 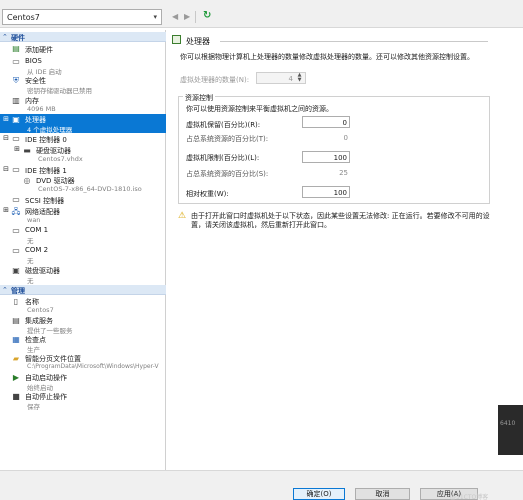 I want to click on management-section-header: ⌃ 管理, so click(x=83, y=290).